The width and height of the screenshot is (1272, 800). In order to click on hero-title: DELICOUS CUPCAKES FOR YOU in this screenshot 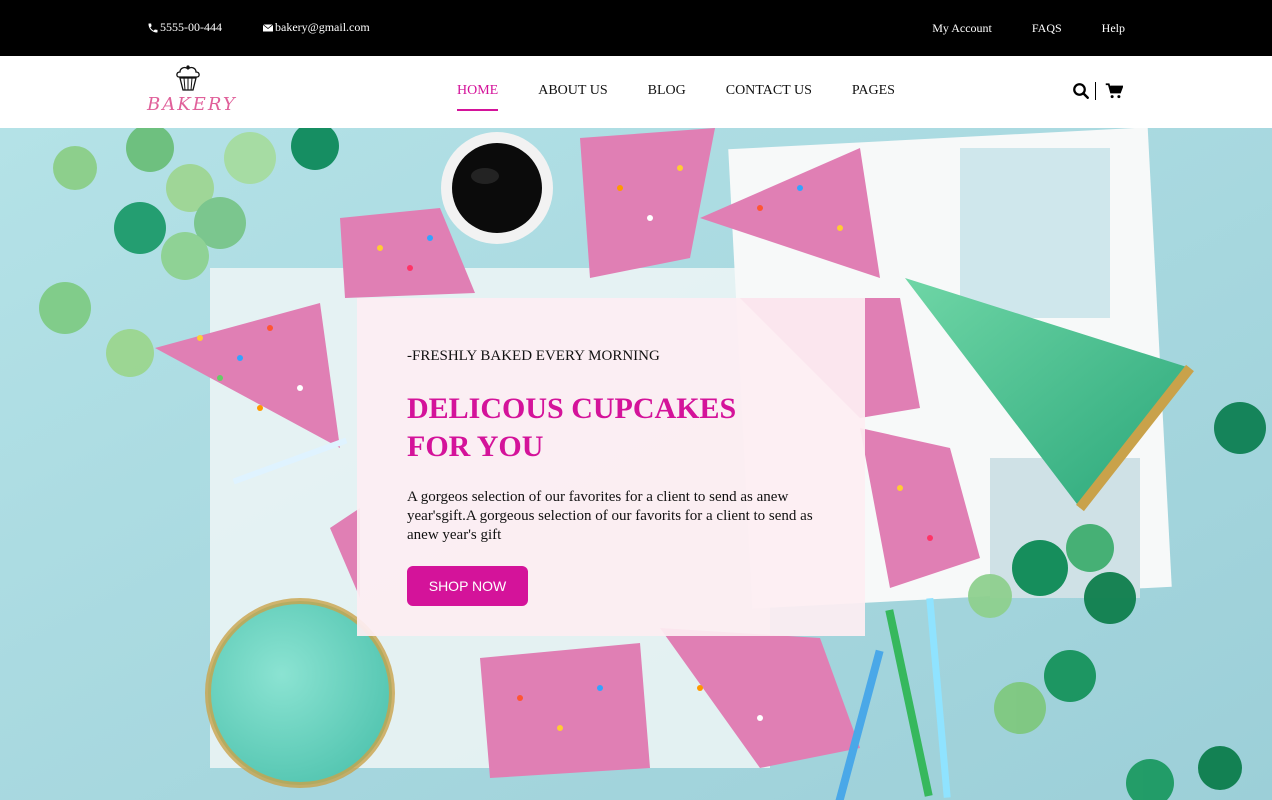, I will do `click(572, 427)`.